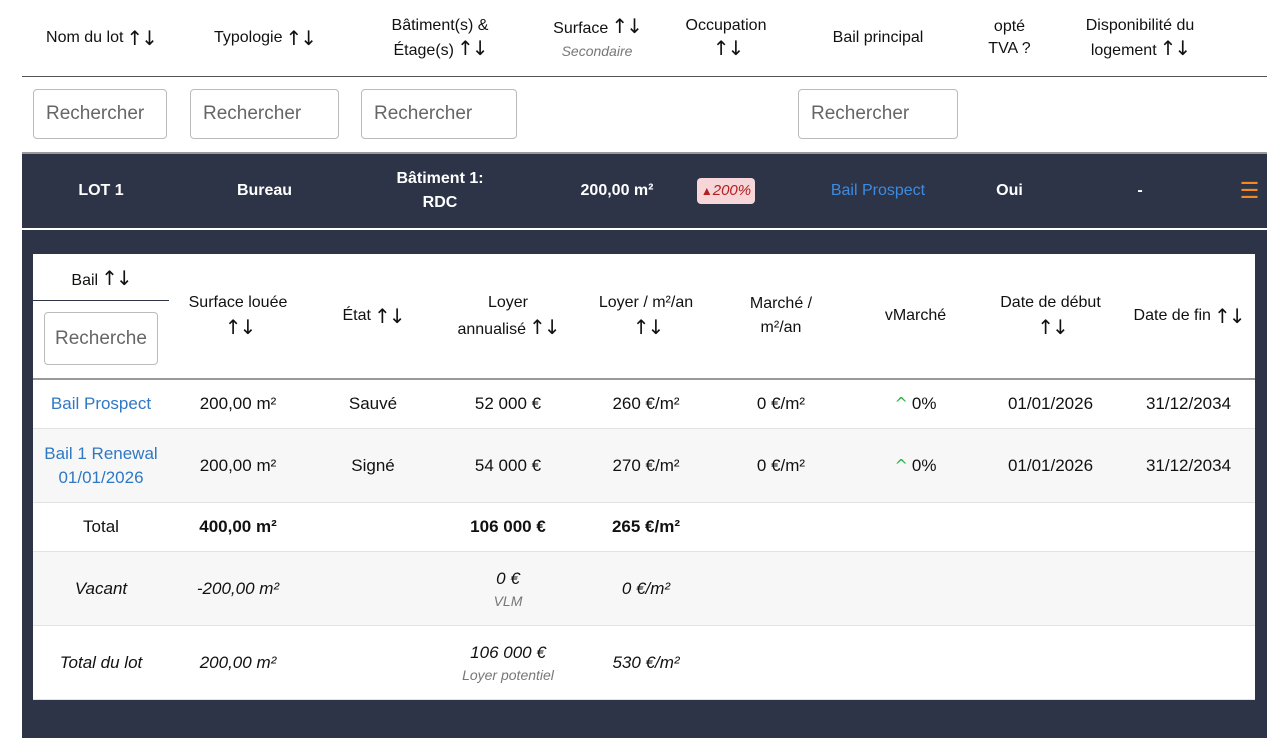 The width and height of the screenshot is (1280, 750). What do you see at coordinates (238, 588) in the screenshot?
I see `vacant-surface: -200,00 m²` at bounding box center [238, 588].